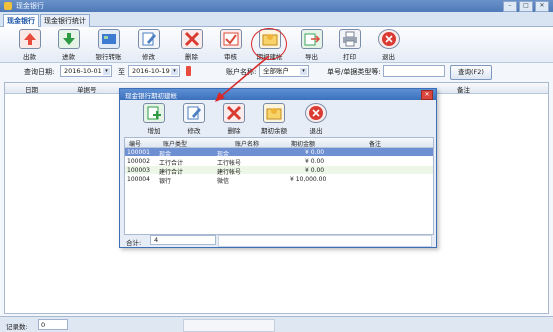 Image resolution: width=553 pixels, height=332 pixels. What do you see at coordinates (154, 113) in the screenshot?
I see `add-icon` at bounding box center [154, 113].